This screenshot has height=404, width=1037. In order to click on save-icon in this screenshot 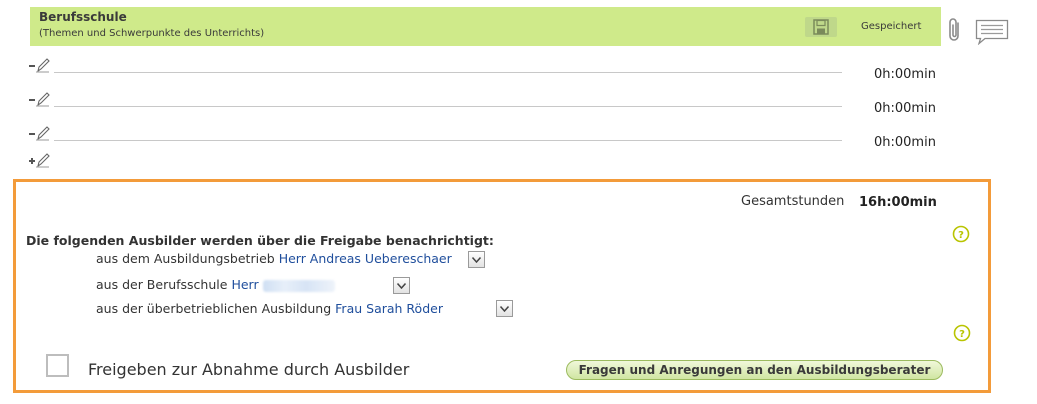, I will do `click(821, 27)`.